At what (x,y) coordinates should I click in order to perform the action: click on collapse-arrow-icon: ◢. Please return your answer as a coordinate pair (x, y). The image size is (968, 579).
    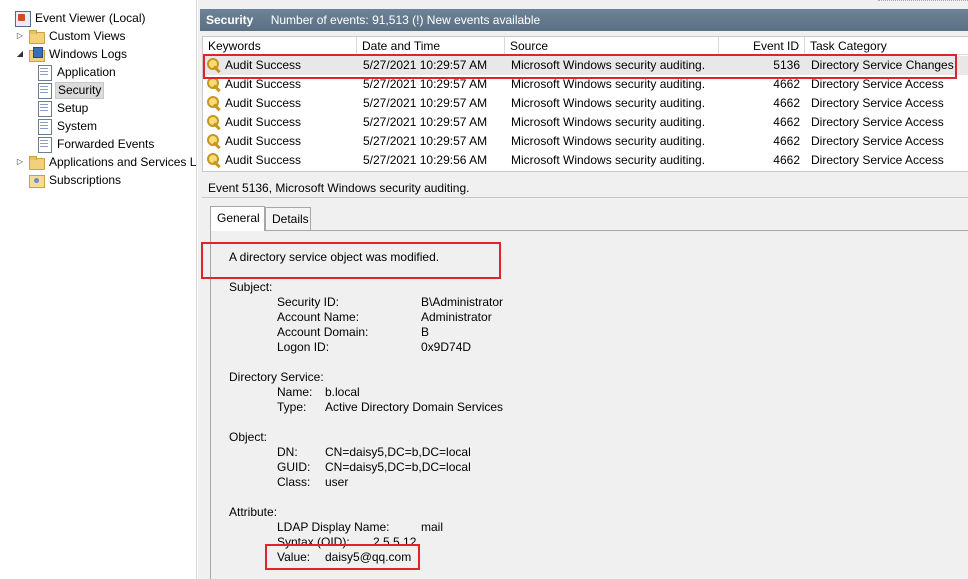
    Looking at the image, I should click on (20, 54).